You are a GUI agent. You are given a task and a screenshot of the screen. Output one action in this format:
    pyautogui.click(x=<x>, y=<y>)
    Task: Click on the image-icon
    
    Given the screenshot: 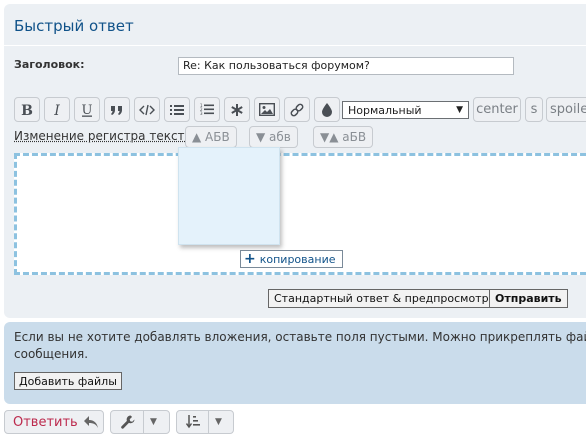 What is the action you would take?
    pyautogui.click(x=267, y=109)
    